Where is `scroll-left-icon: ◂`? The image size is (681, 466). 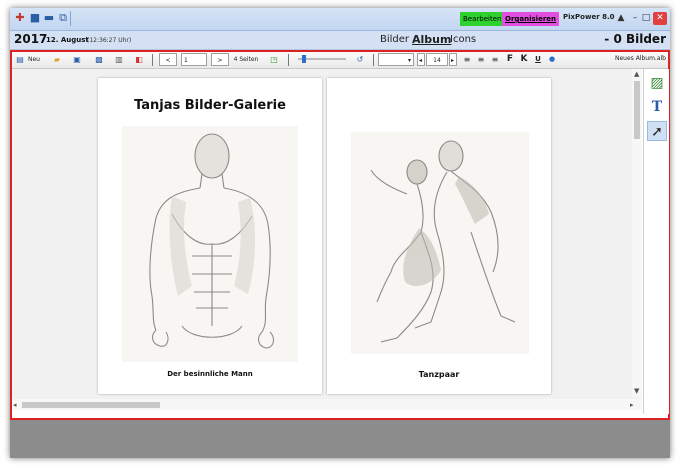 scroll-left-icon: ◂ is located at coordinates (15, 405).